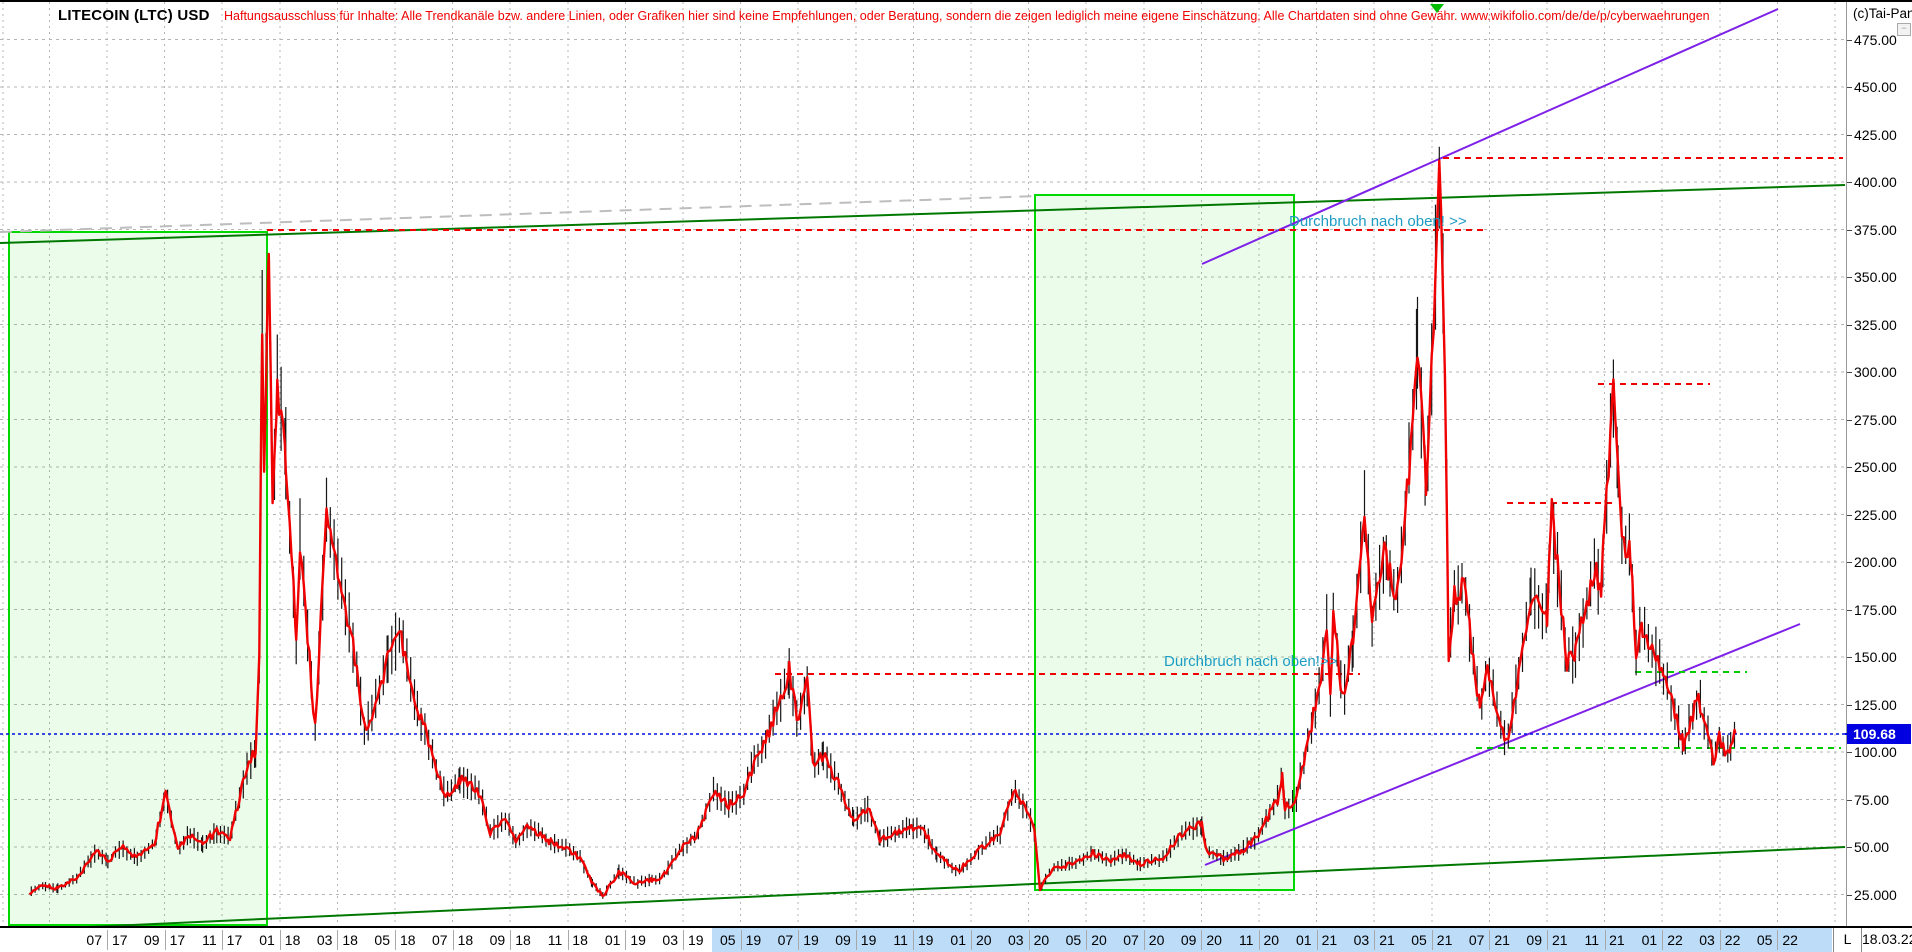  I want to click on breakout-annotation-2: Durchbruch nach oben!>>, so click(1251, 661).